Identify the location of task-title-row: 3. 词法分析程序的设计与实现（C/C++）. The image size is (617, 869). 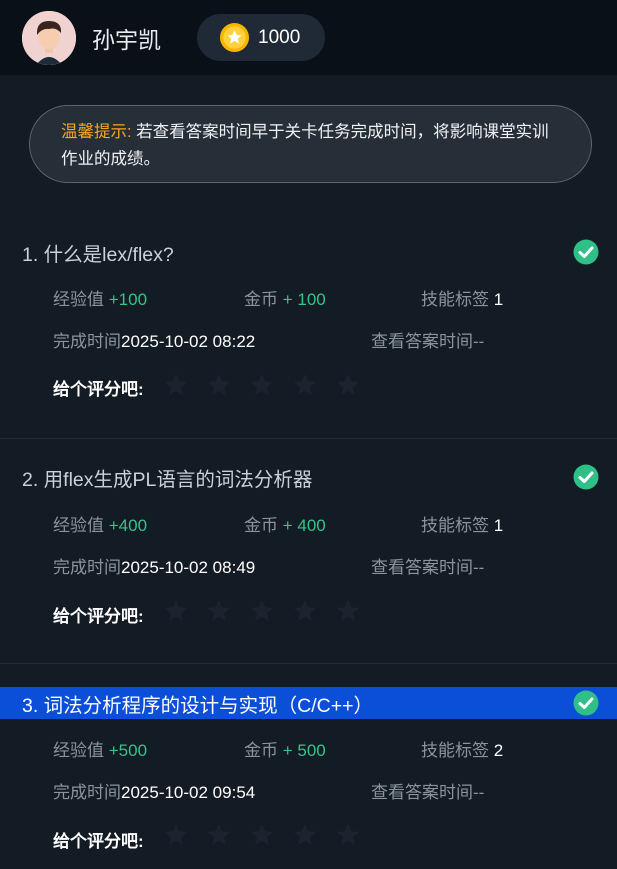
(308, 703).